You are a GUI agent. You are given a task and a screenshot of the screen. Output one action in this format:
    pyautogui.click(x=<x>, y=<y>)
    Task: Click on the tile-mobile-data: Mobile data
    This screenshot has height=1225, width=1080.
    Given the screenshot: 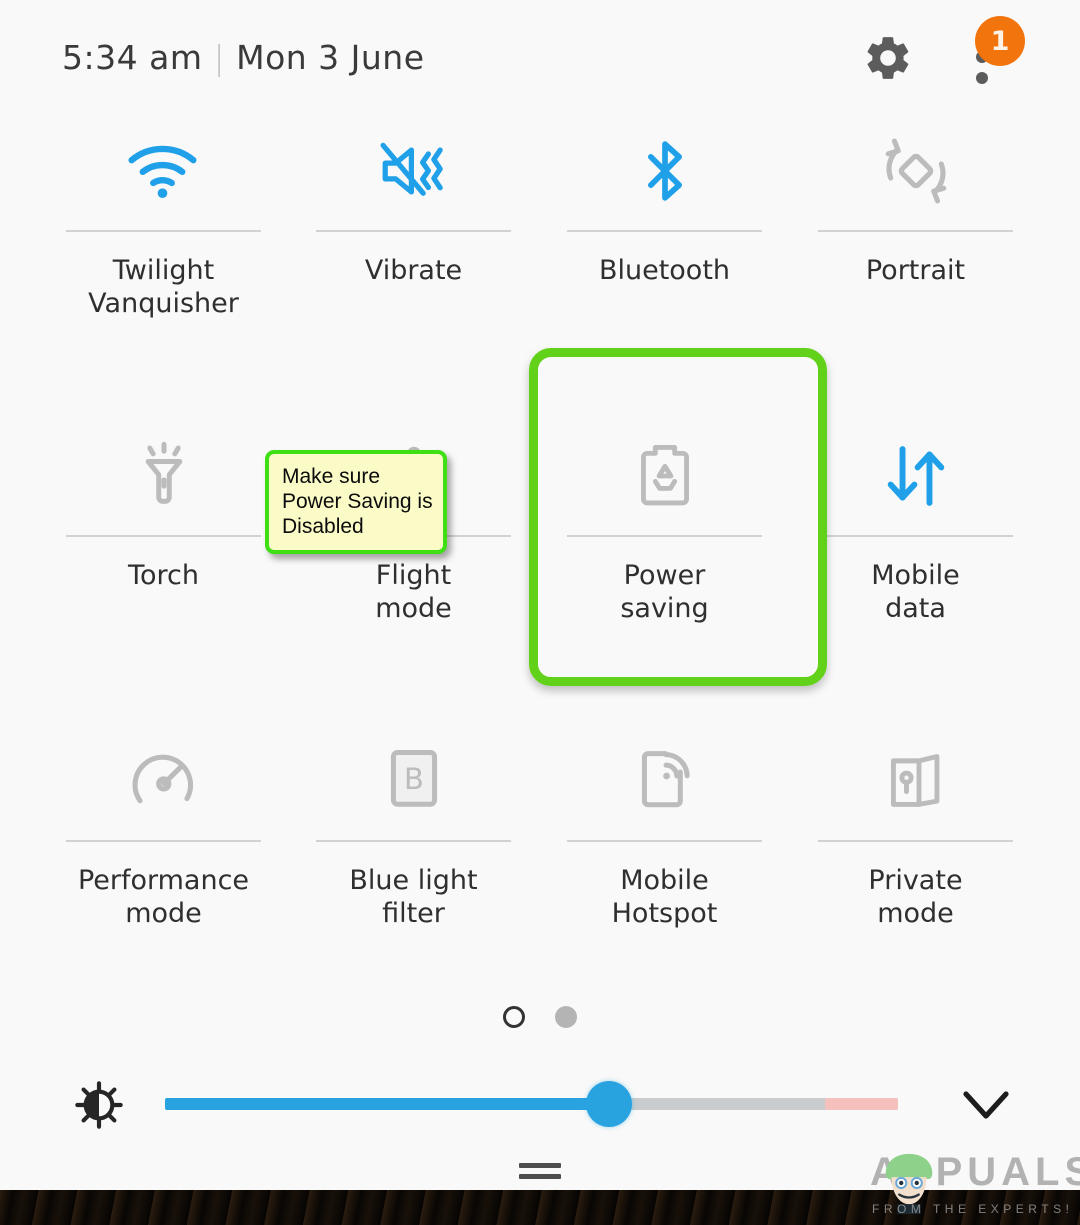 What is the action you would take?
    pyautogui.click(x=915, y=532)
    